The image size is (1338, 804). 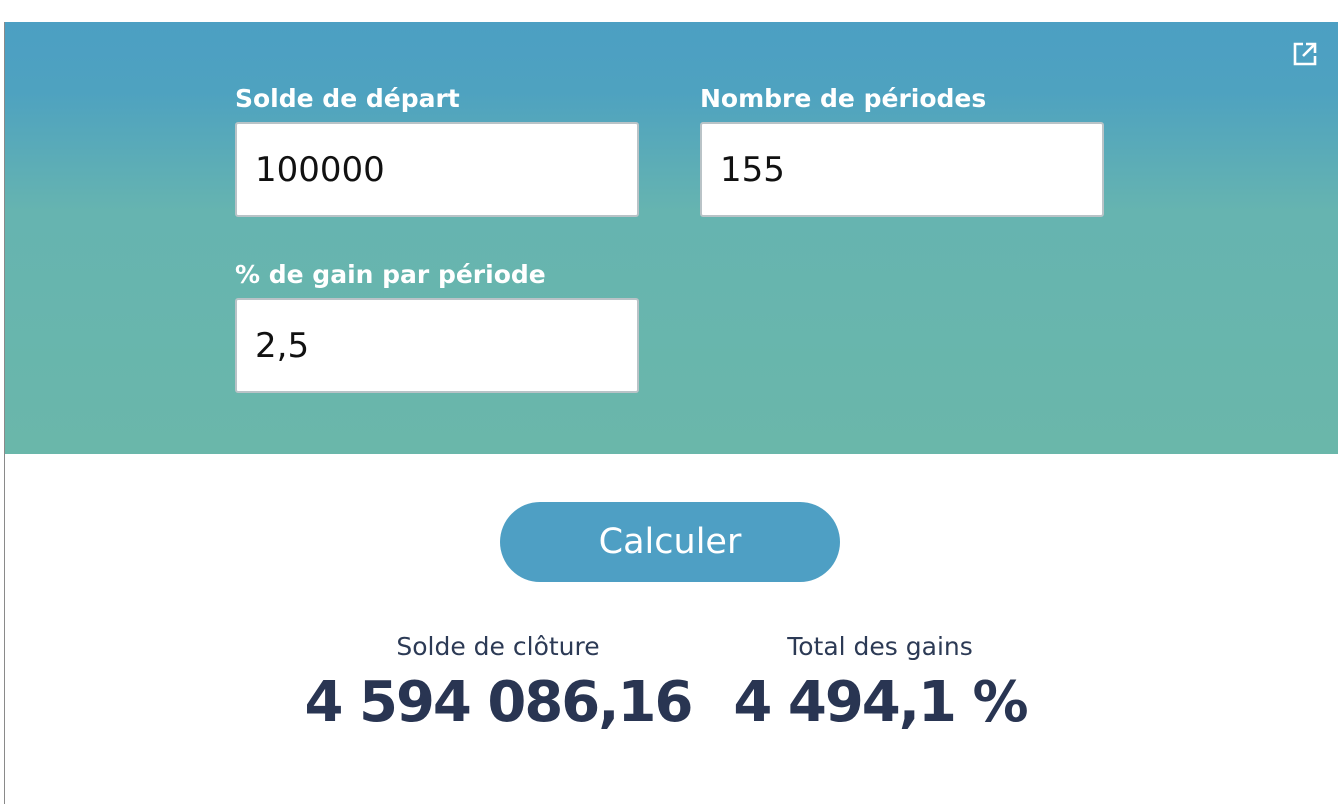 What do you see at coordinates (347, 98) in the screenshot?
I see `start-balance-label: Solde de départ` at bounding box center [347, 98].